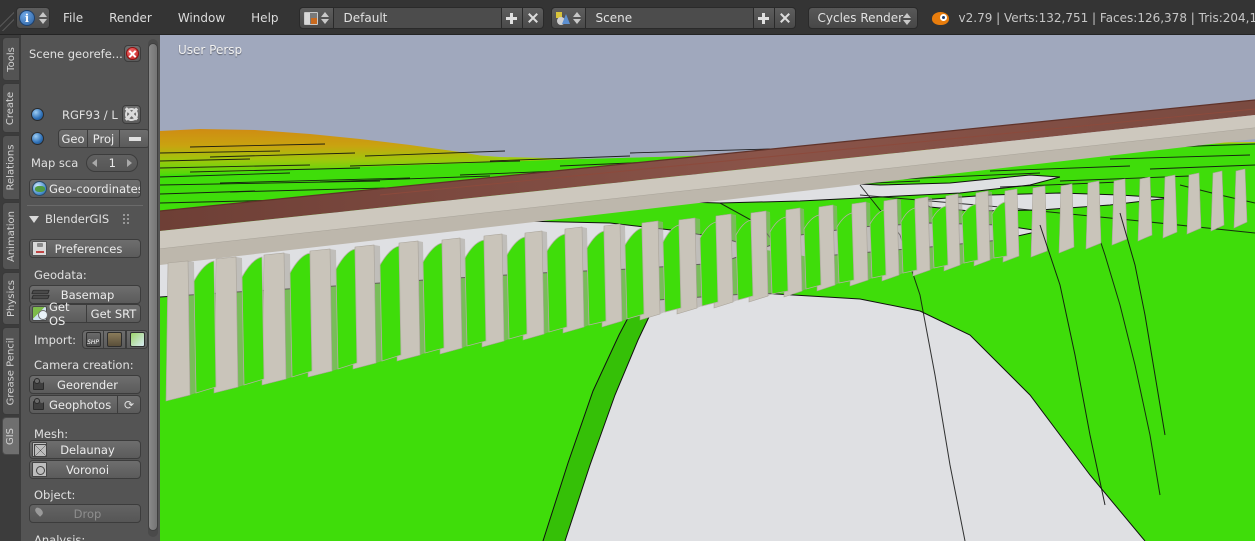 The height and width of the screenshot is (541, 1255). I want to click on screen-layout-name: Default, so click(417, 18).